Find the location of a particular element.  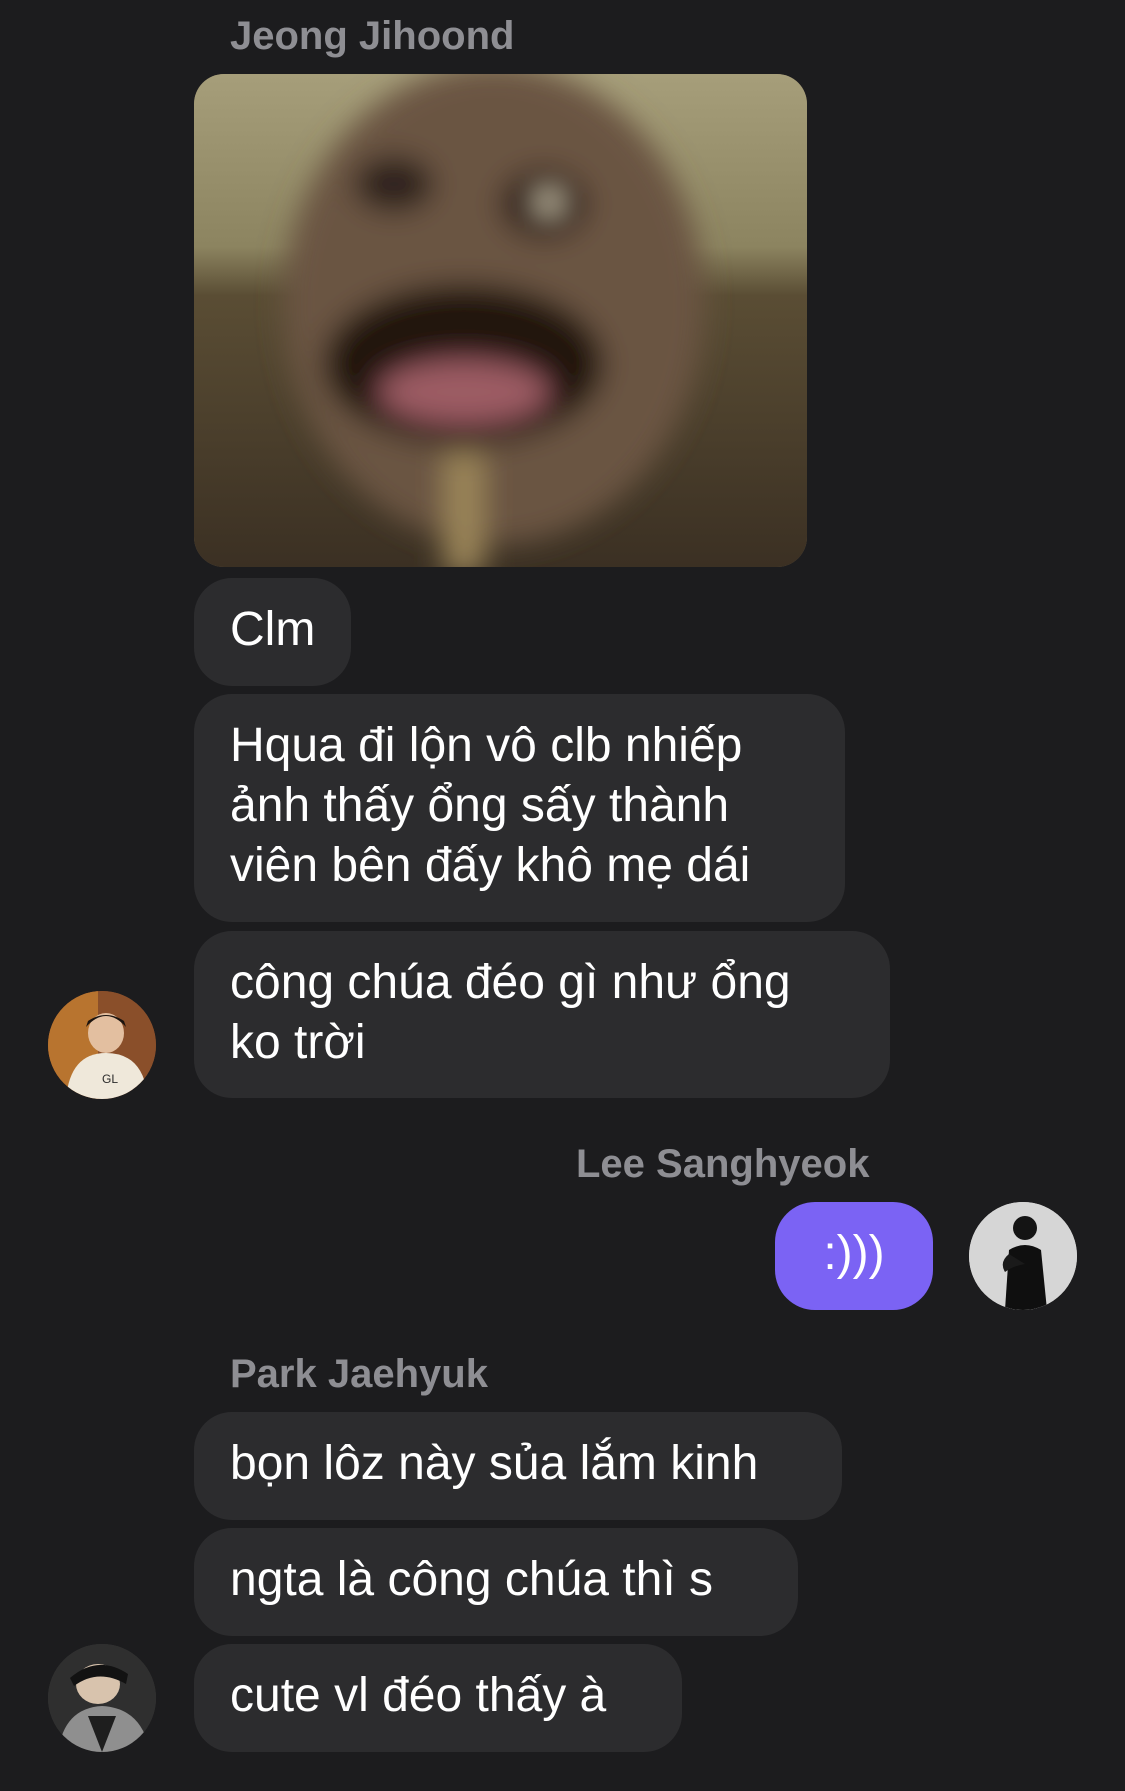

message-text-line: Hqua đi lộn vô clb nhiếp is located at coordinates (486, 745).